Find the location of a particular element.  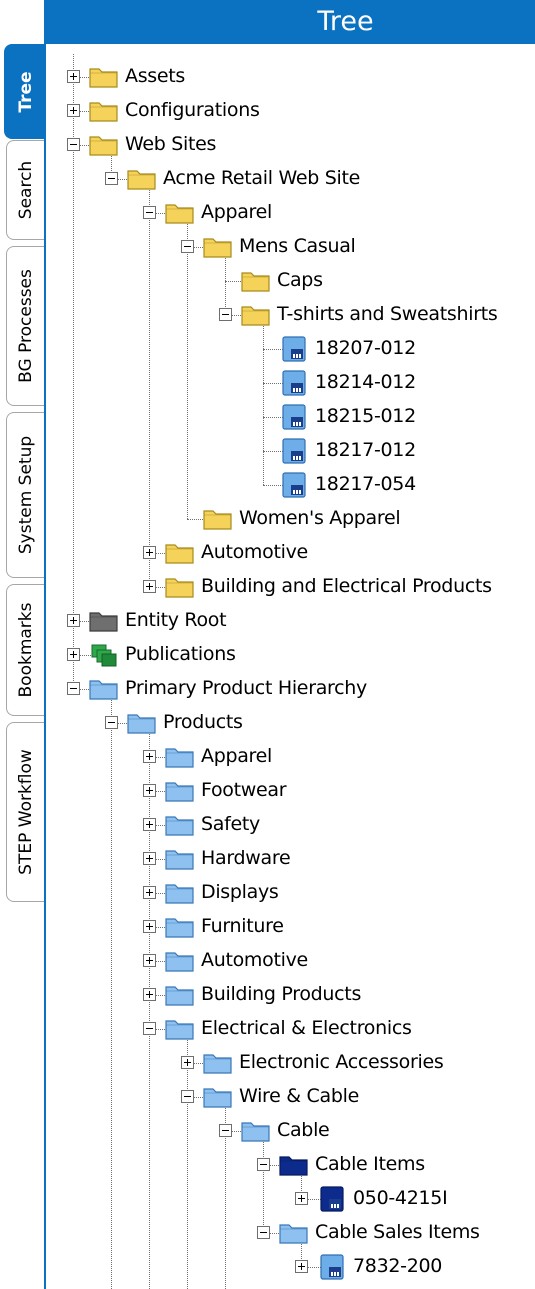

folder-gray-icon is located at coordinates (104, 621).